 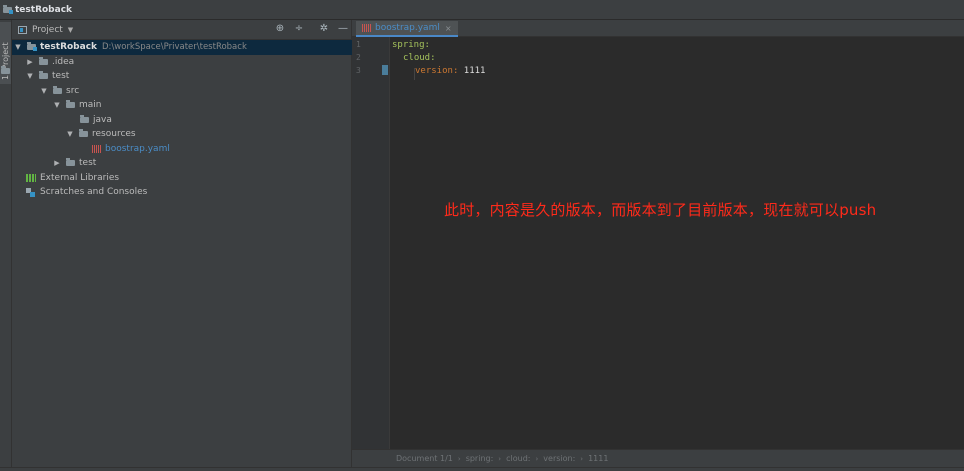 I want to click on tree-item-src: ▼ src, so click(x=182, y=91).